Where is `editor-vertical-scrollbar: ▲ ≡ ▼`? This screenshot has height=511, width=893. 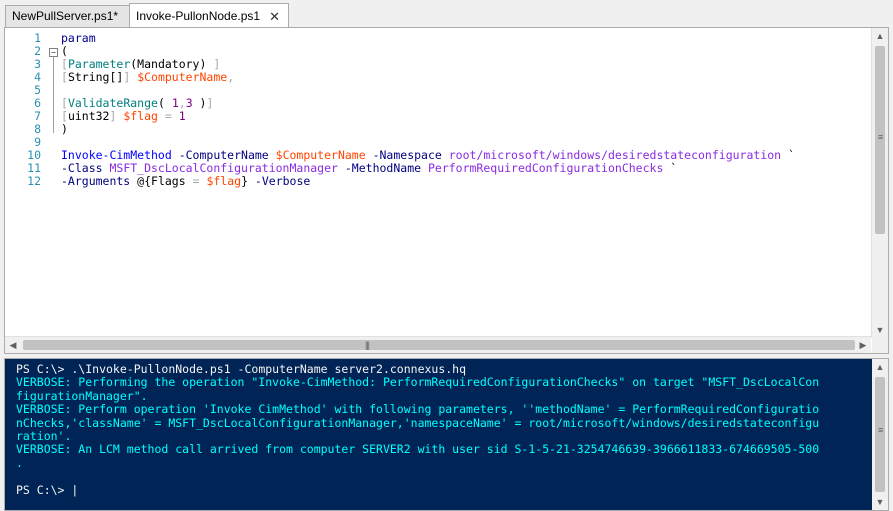 editor-vertical-scrollbar: ▲ ≡ ▼ is located at coordinates (879, 183).